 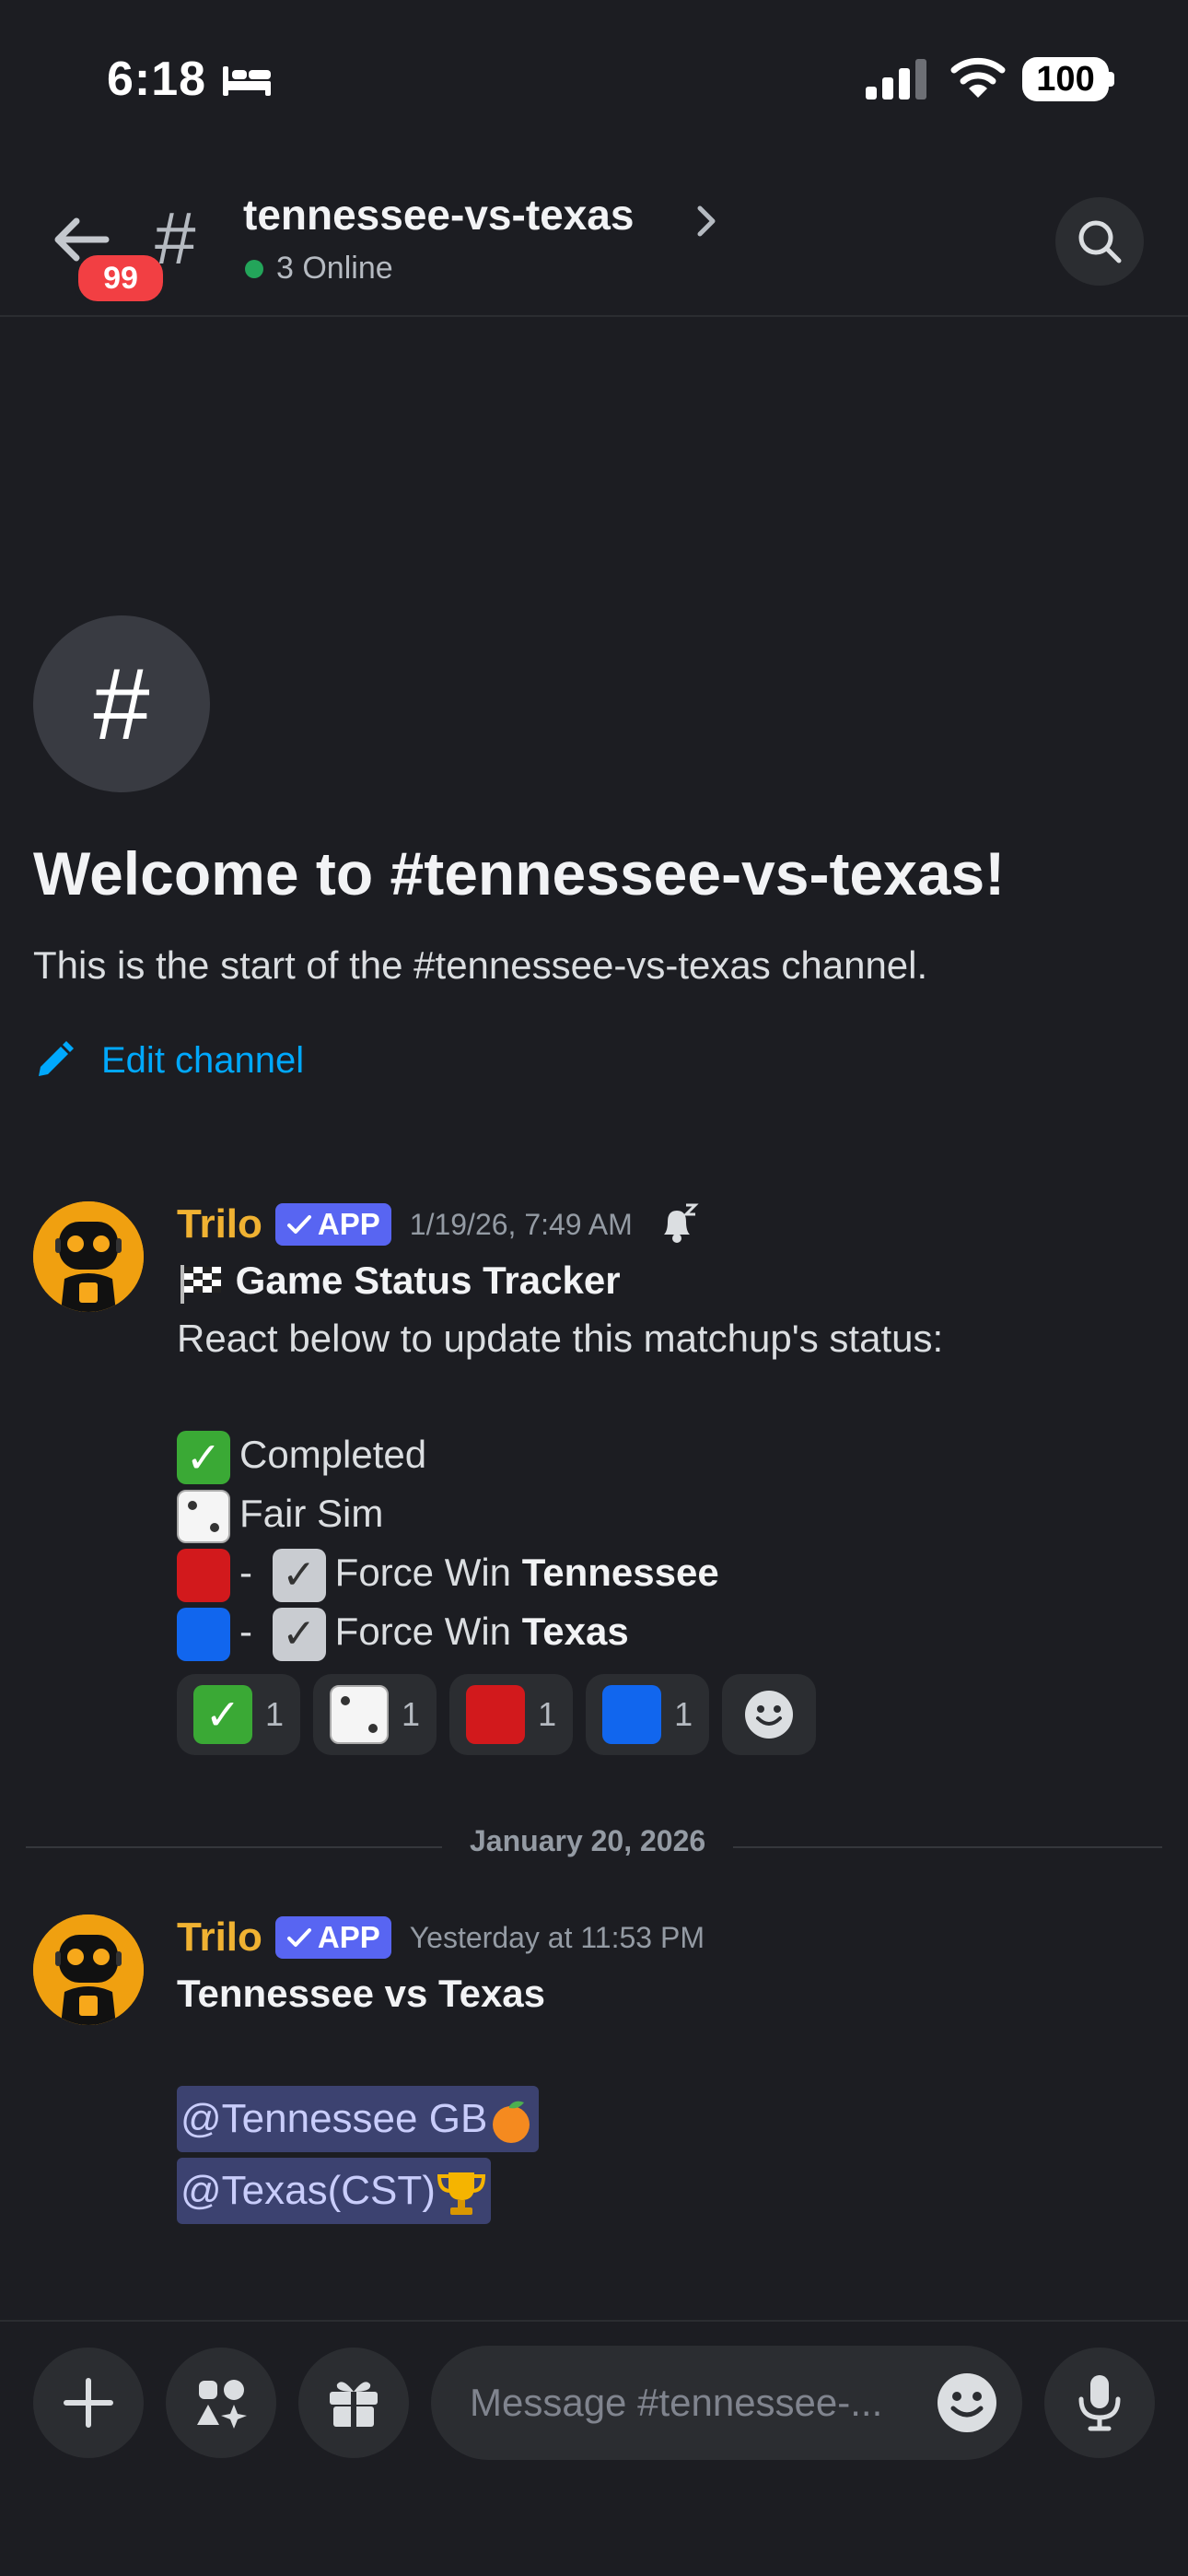 What do you see at coordinates (560, 1454) in the screenshot?
I see `list-item: ✓ Completed` at bounding box center [560, 1454].